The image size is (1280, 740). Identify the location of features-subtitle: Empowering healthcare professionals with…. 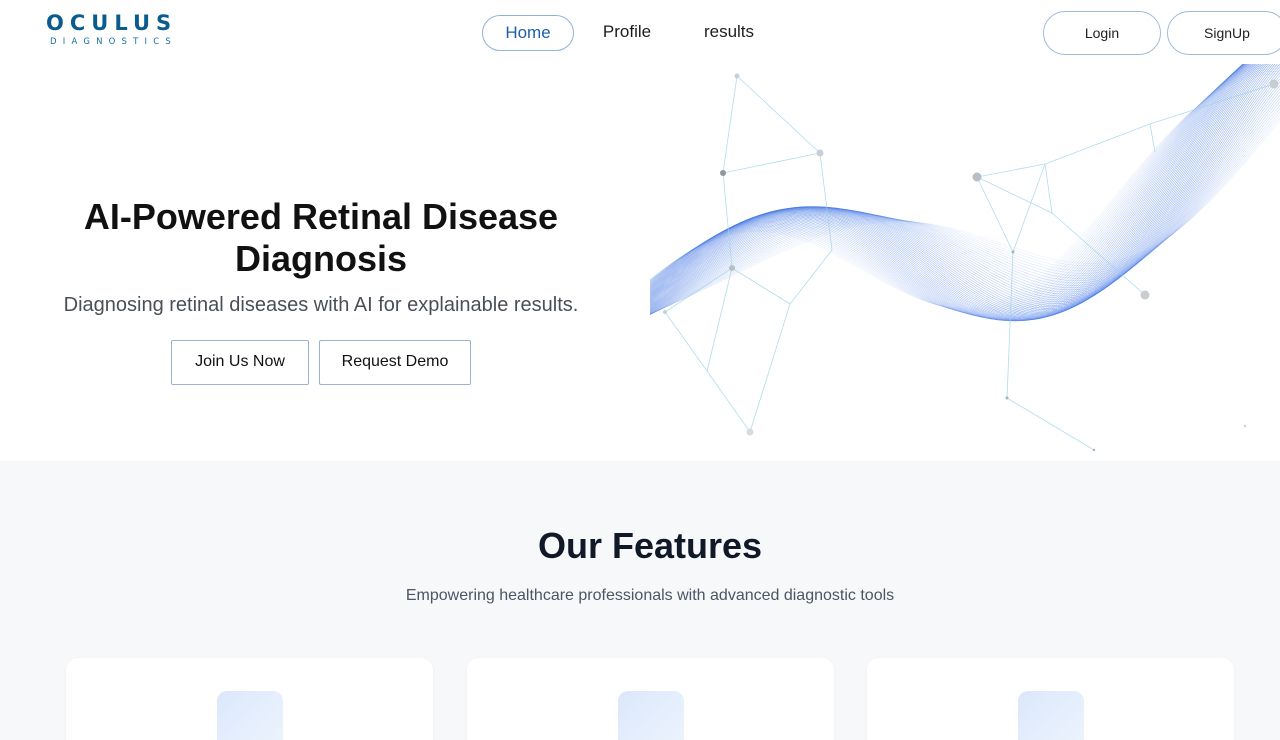
(650, 595).